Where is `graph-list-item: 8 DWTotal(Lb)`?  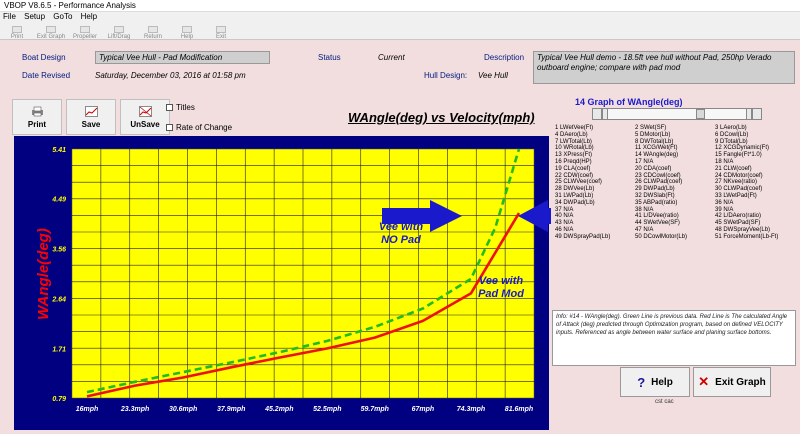 graph-list-item: 8 DWTotal(Lb) is located at coordinates (675, 142).